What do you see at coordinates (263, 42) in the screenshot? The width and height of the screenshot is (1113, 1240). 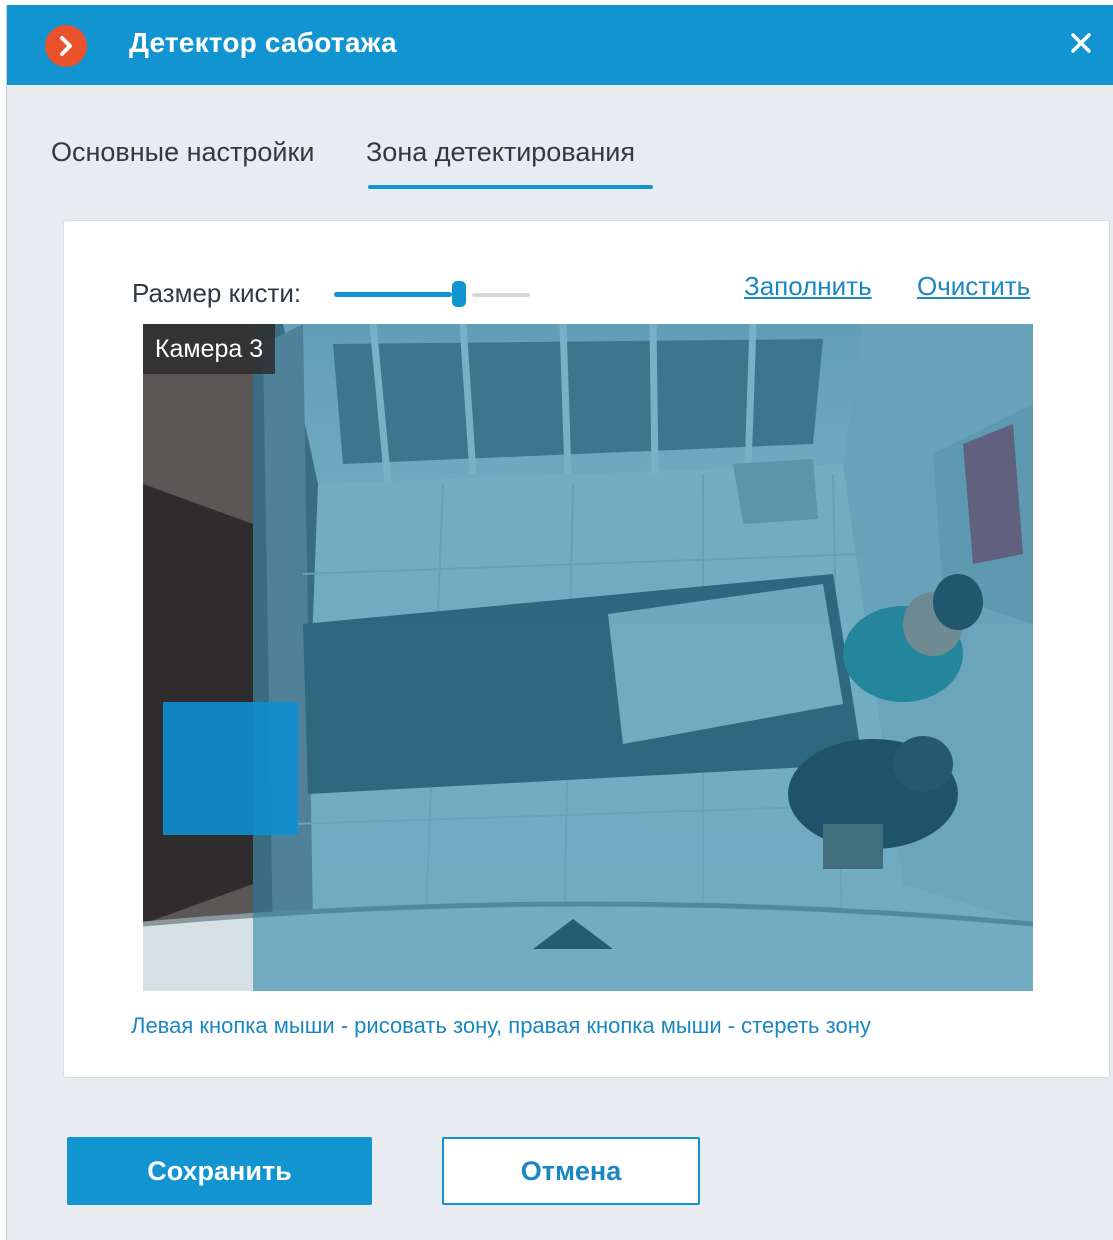 I see `dialog-title: Детектор саботажа` at bounding box center [263, 42].